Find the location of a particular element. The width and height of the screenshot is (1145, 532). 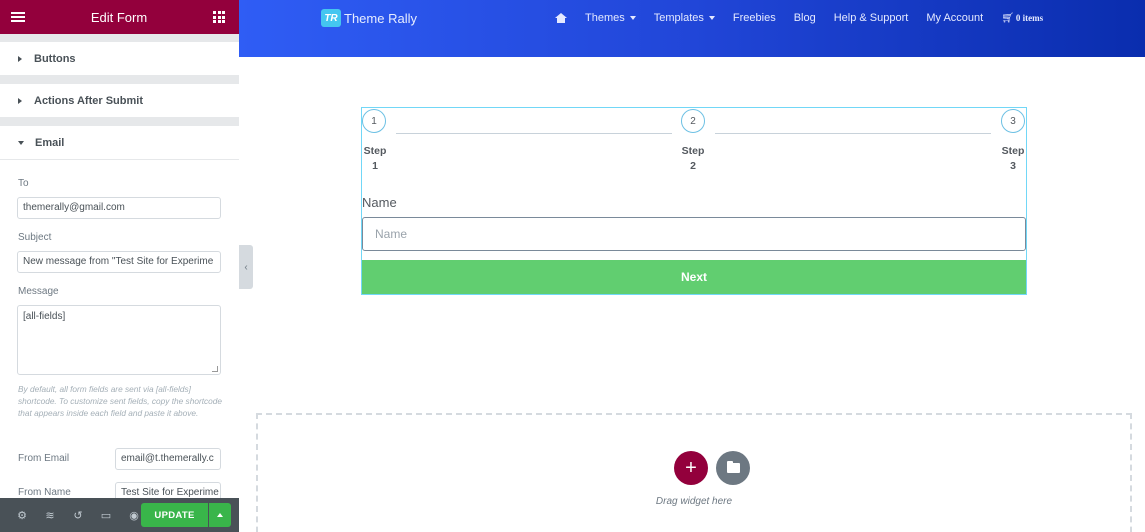

add-section-button: + is located at coordinates (691, 468).